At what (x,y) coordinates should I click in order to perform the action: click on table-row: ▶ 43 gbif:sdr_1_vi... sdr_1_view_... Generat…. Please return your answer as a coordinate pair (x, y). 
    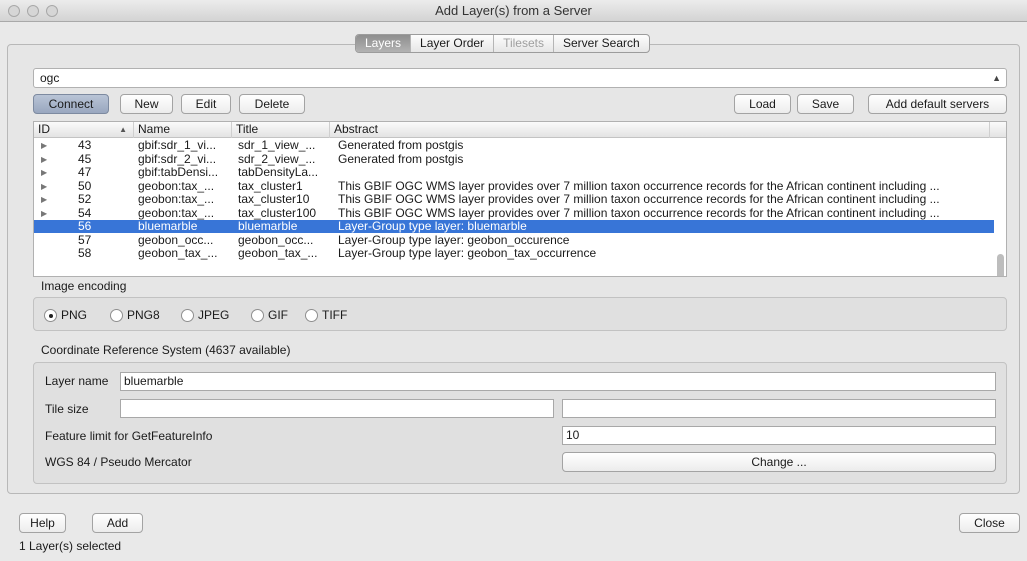
    Looking at the image, I should click on (514, 145).